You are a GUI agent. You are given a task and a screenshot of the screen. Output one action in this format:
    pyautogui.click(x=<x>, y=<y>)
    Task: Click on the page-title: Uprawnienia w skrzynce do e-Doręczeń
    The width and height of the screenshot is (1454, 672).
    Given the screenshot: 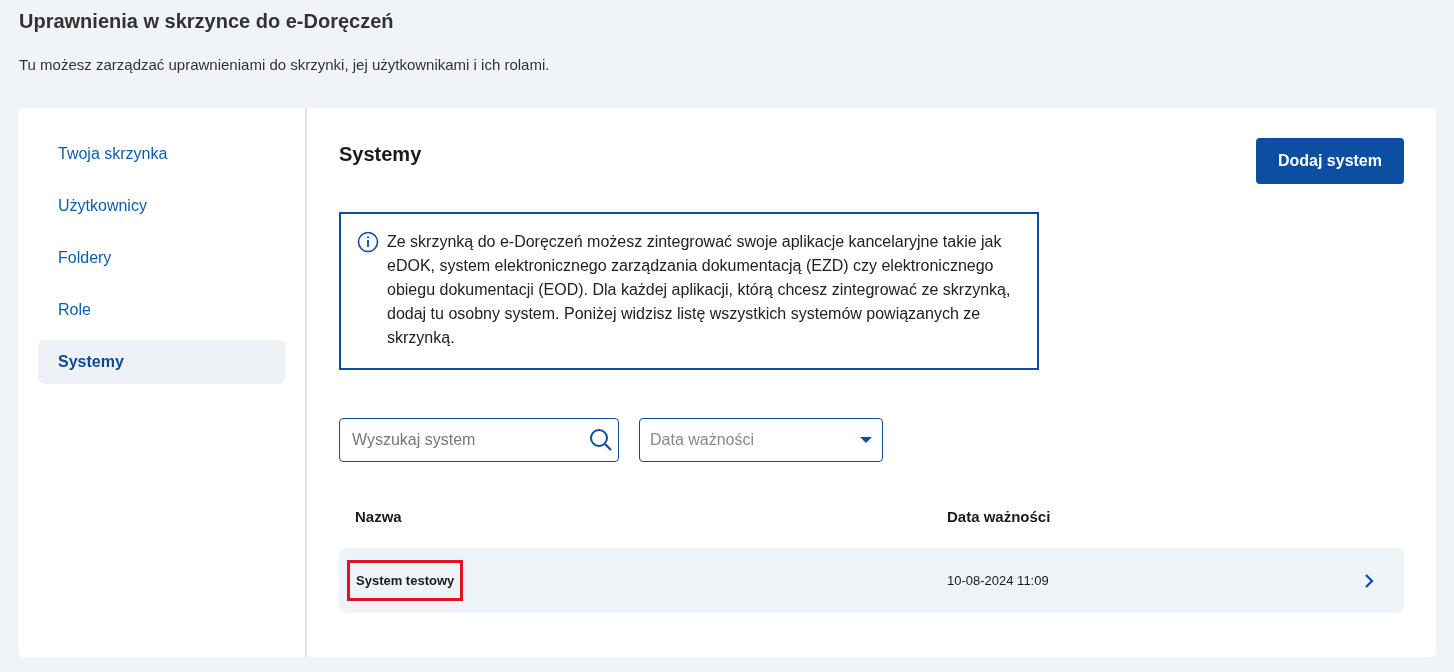 What is the action you would take?
    pyautogui.click(x=207, y=21)
    